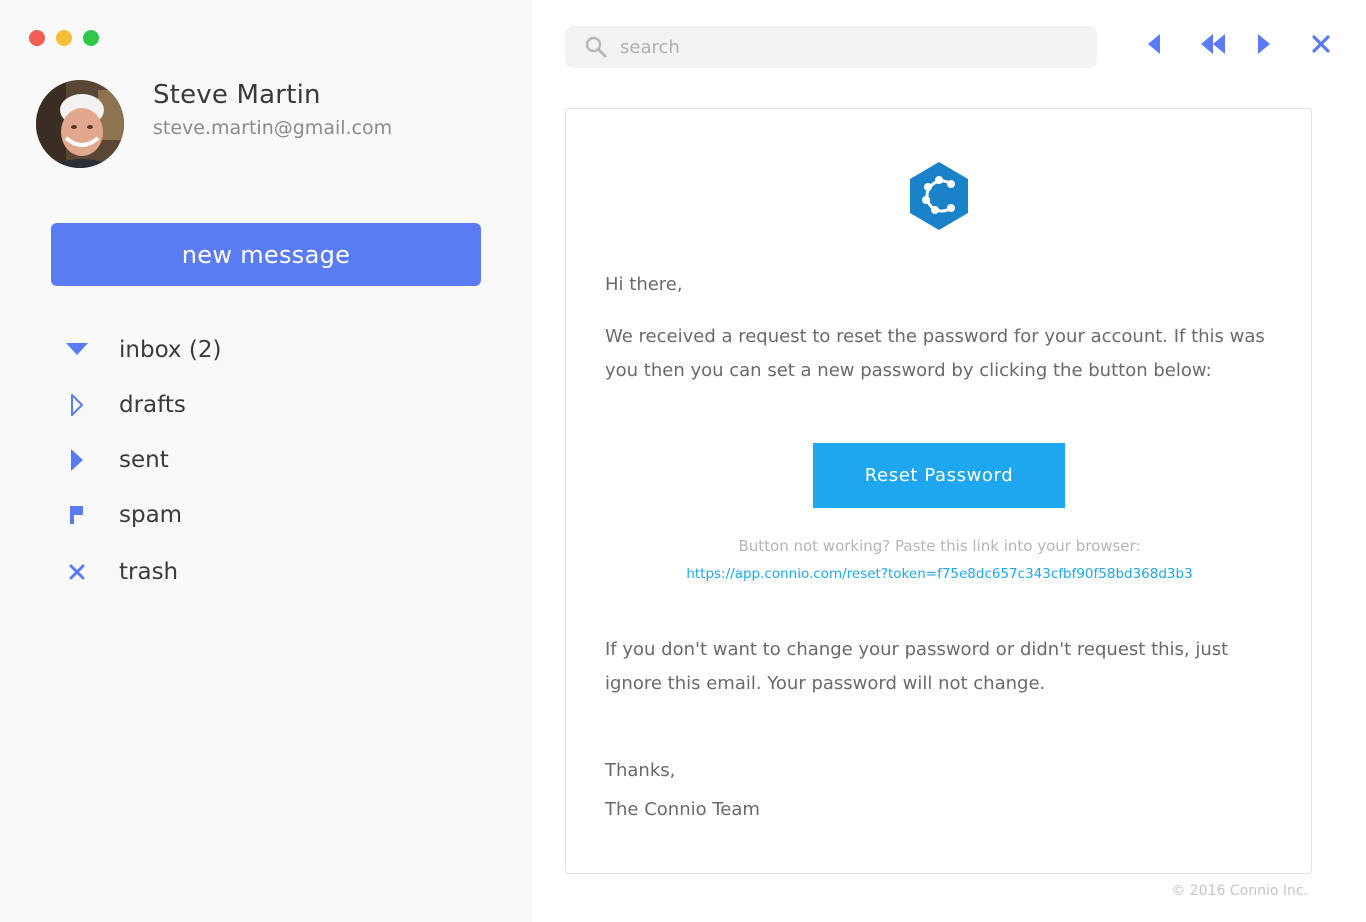  I want to click on window-minimize-button, so click(64, 38).